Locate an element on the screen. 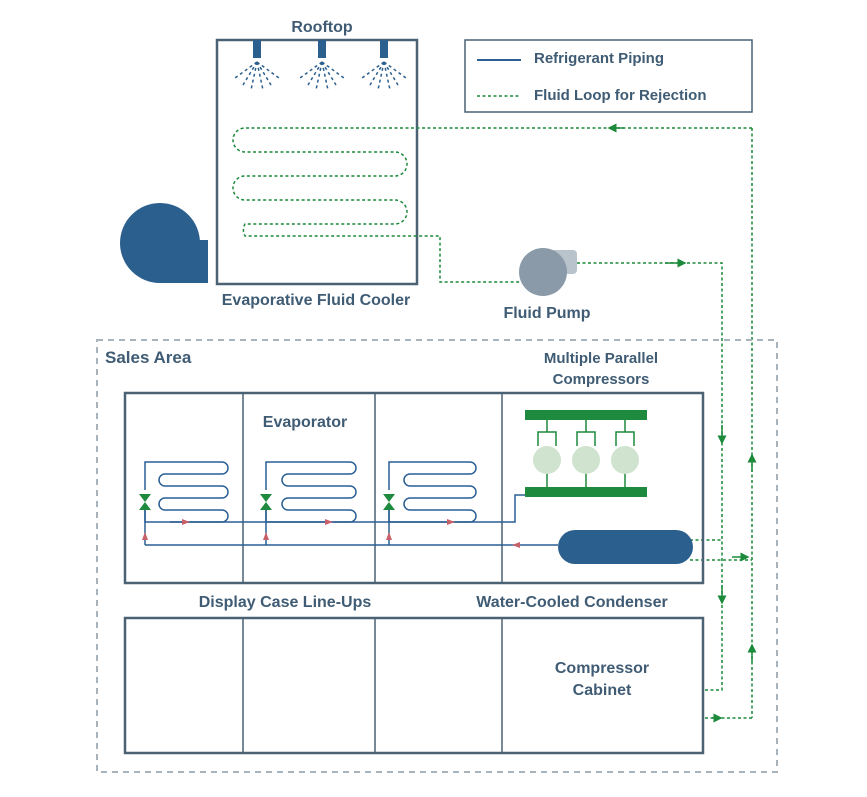  compressors-label-line2: Compressors is located at coordinates (601, 379).